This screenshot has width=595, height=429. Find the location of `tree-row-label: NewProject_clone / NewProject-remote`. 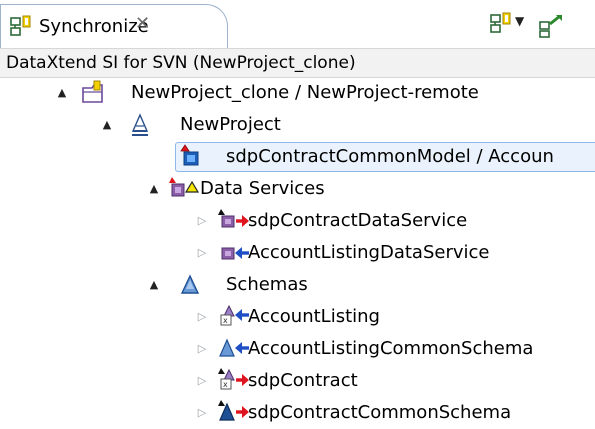

tree-row-label: NewProject_clone / NewProject-remote is located at coordinates (305, 92).